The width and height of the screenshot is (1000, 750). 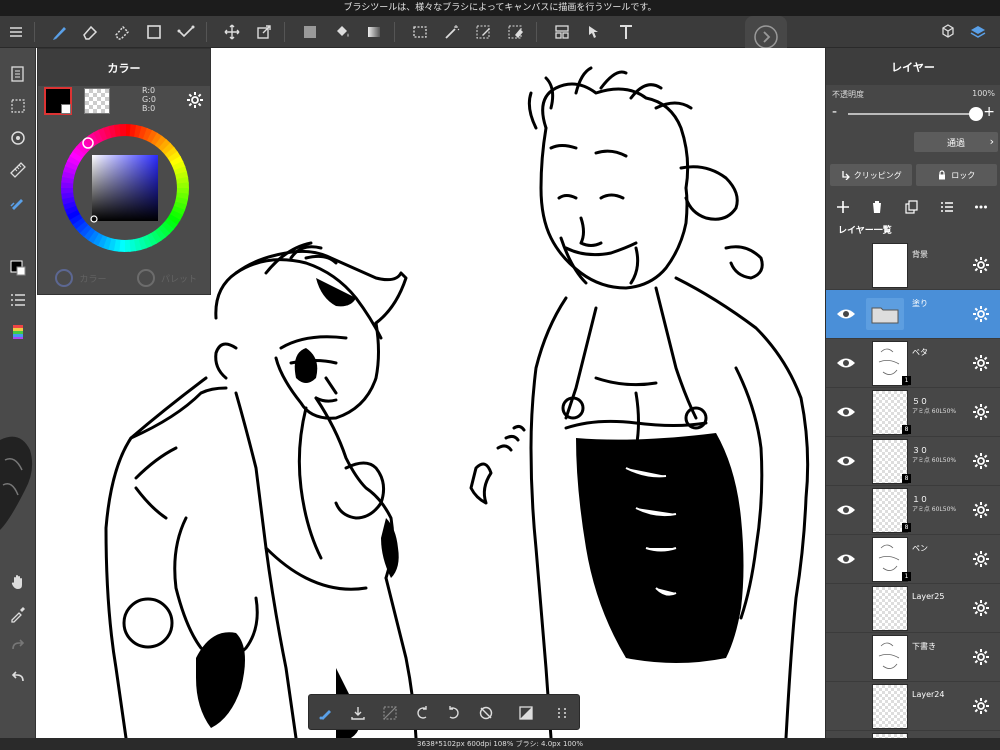 I want to click on text-icon, so click(x=626, y=32).